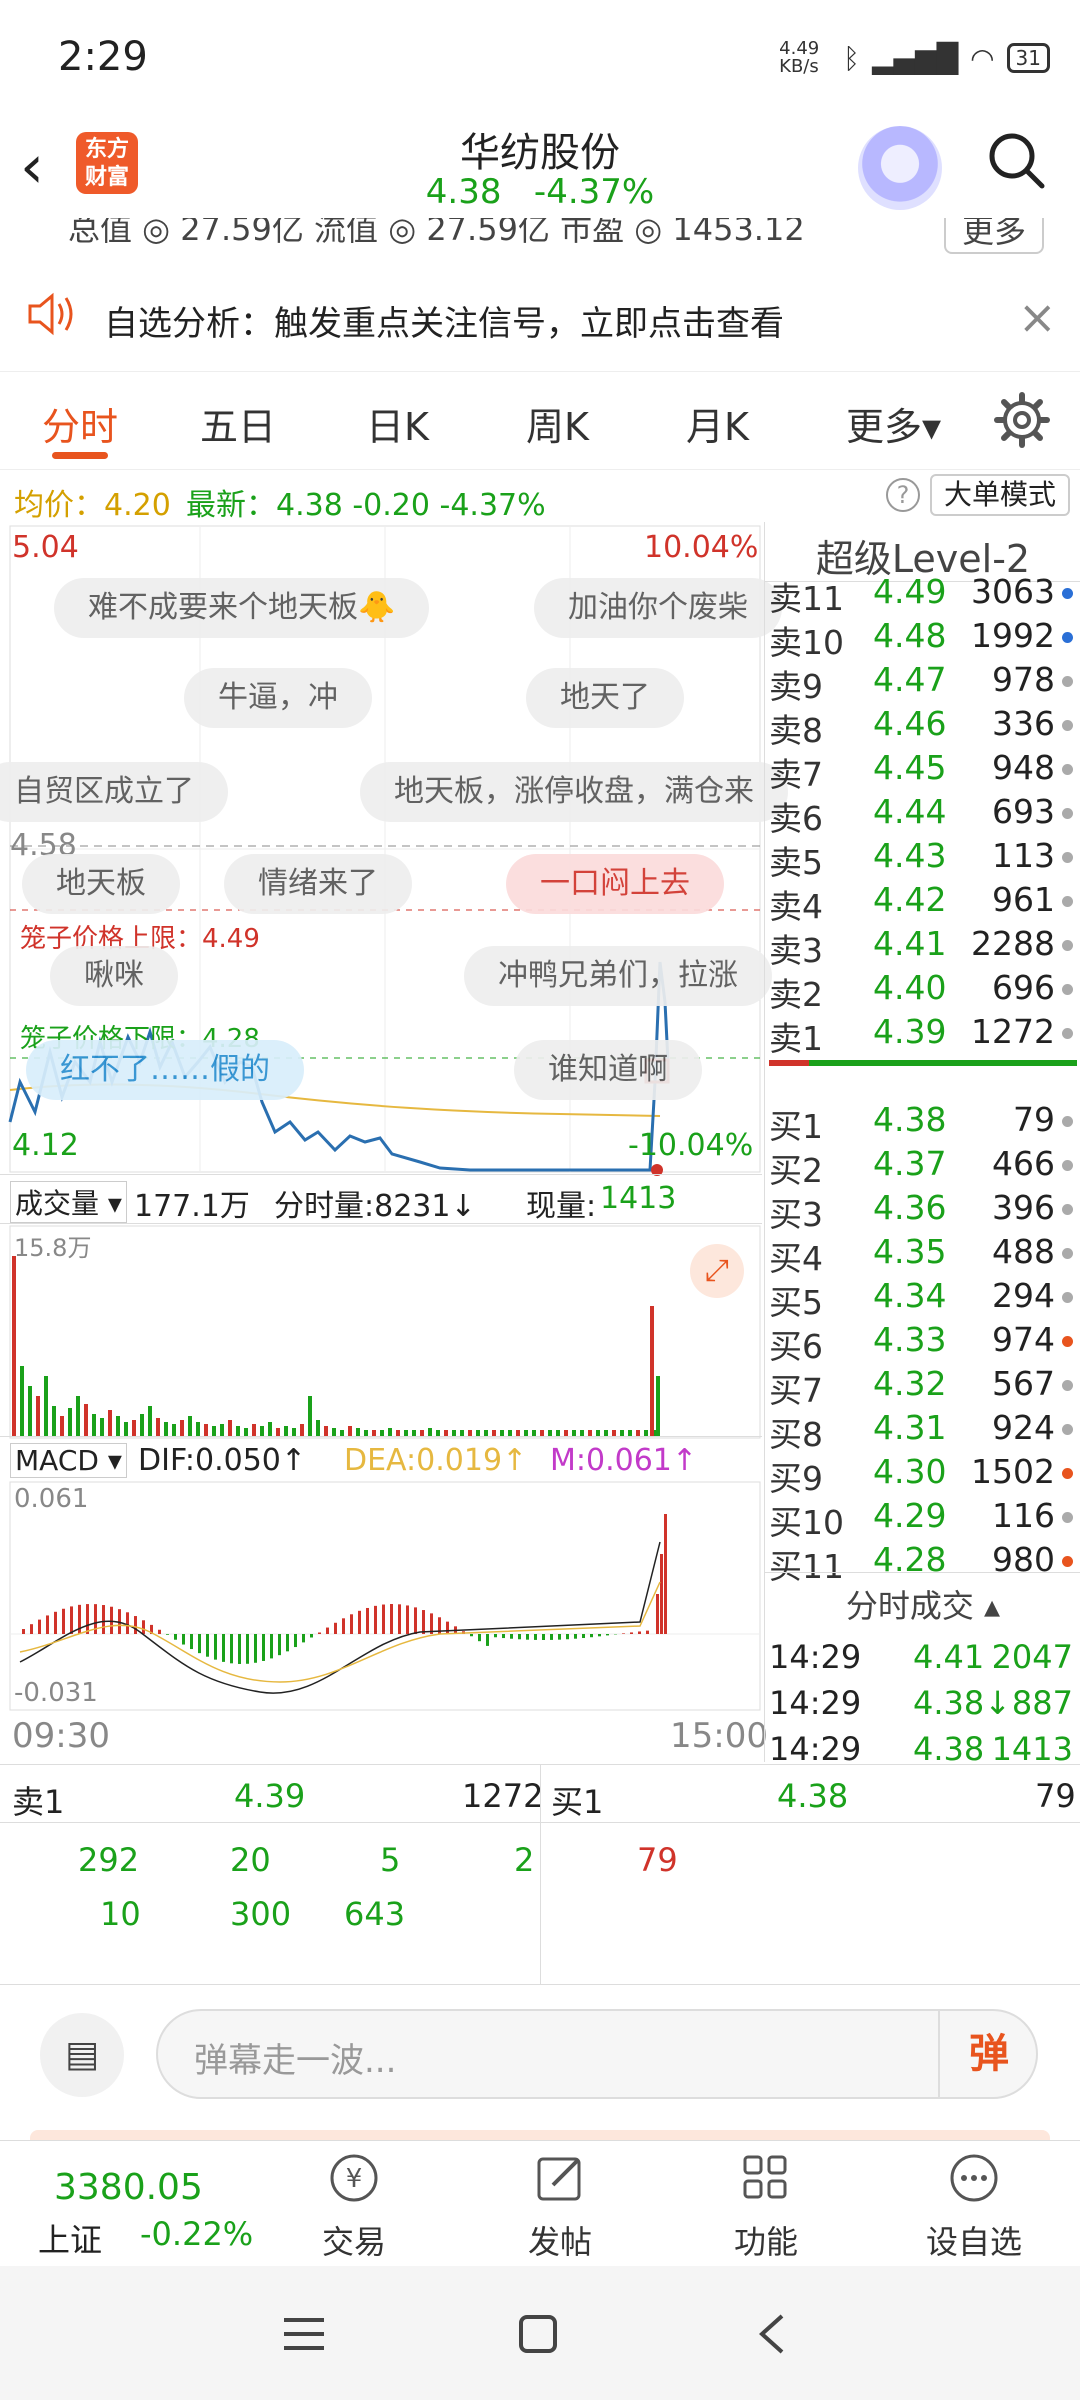 The image size is (1080, 2400). I want to click on tab-daily-k: 日K, so click(397, 423).